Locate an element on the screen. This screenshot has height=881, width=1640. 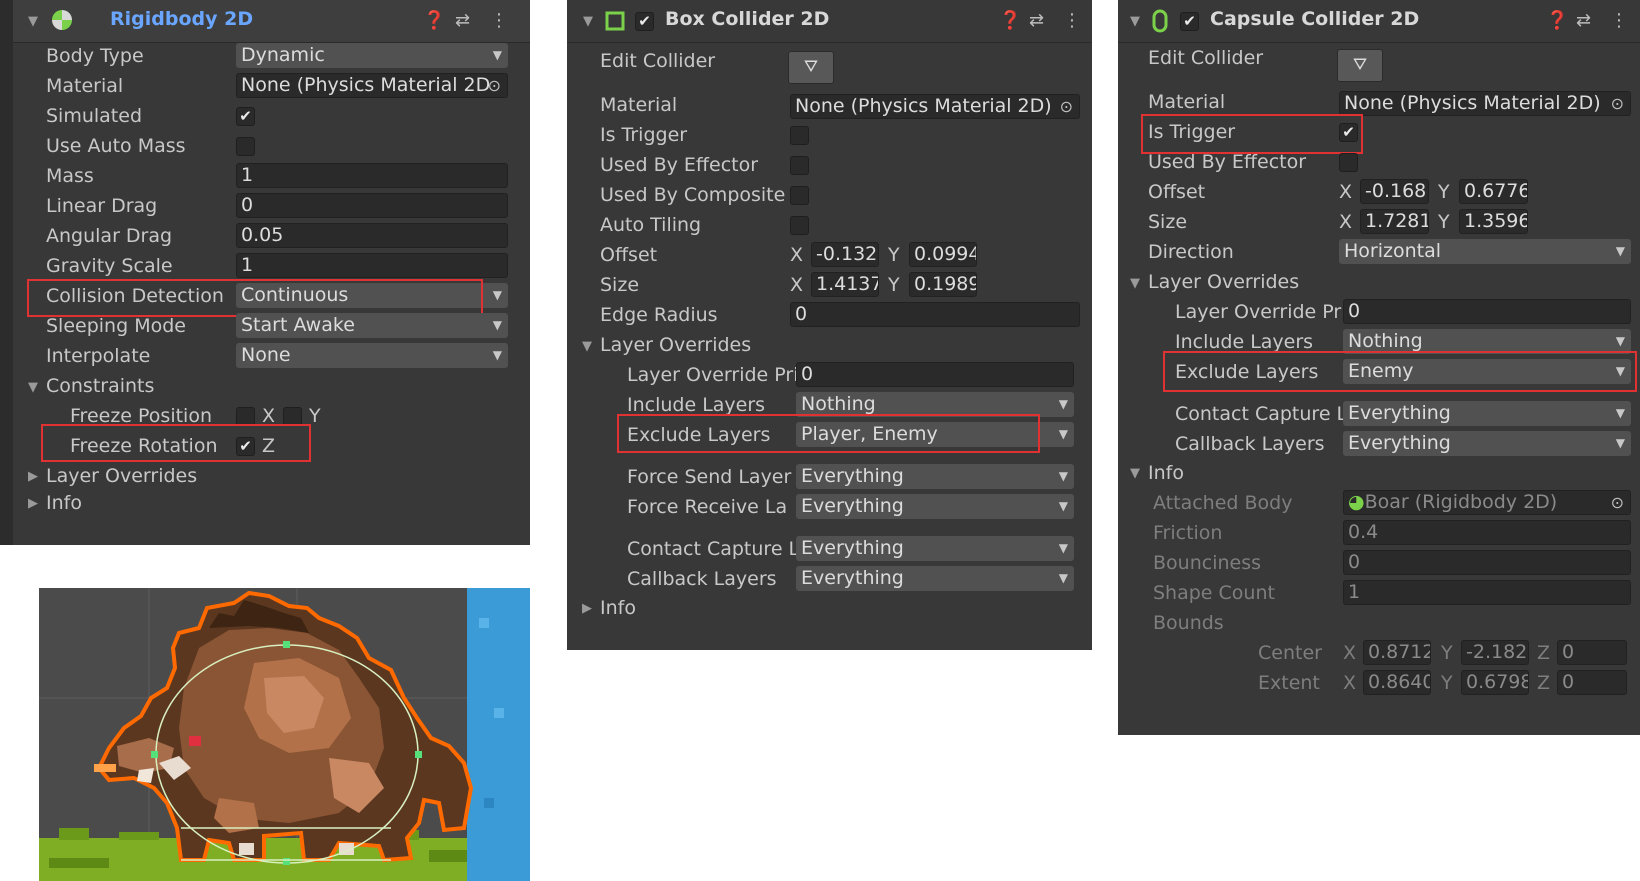
auto-tiling-checkbox is located at coordinates (799, 225).